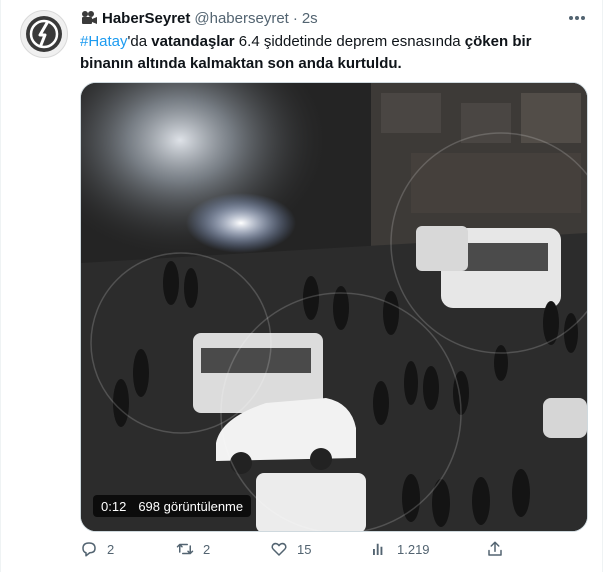 Image resolution: width=606 pixels, height=572 pixels. I want to click on tweet-header: HaberSeyret @haberseyret · 2s, so click(199, 18).